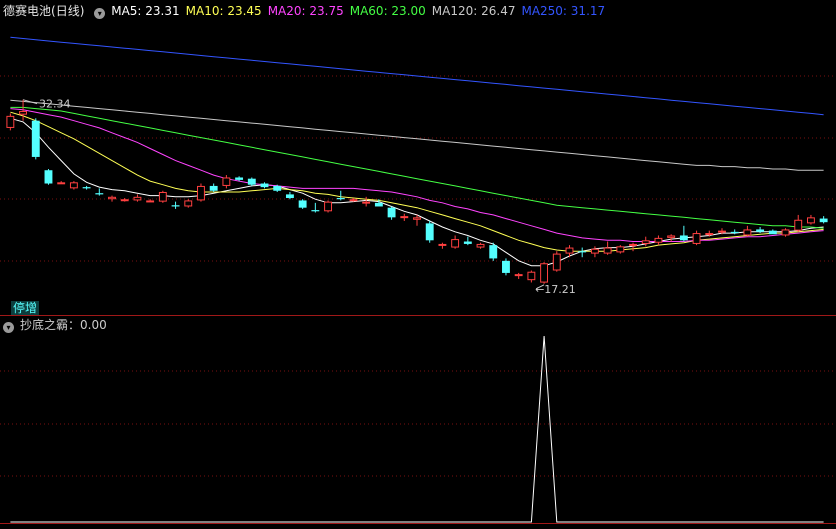 The height and width of the screenshot is (529, 836). What do you see at coordinates (55, 104) in the screenshot?
I see `high-price-label: 32.34` at bounding box center [55, 104].